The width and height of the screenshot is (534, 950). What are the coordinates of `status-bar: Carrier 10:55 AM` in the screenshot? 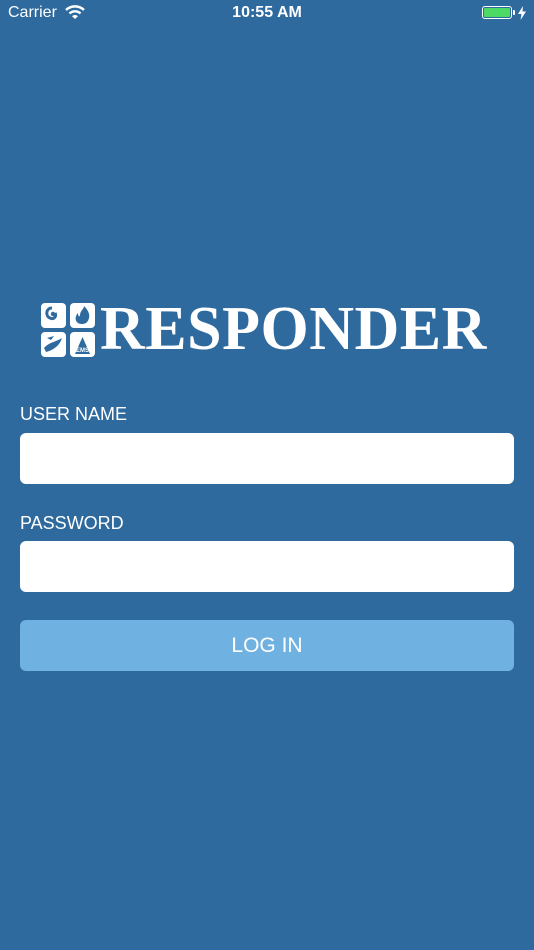 It's located at (267, 14).